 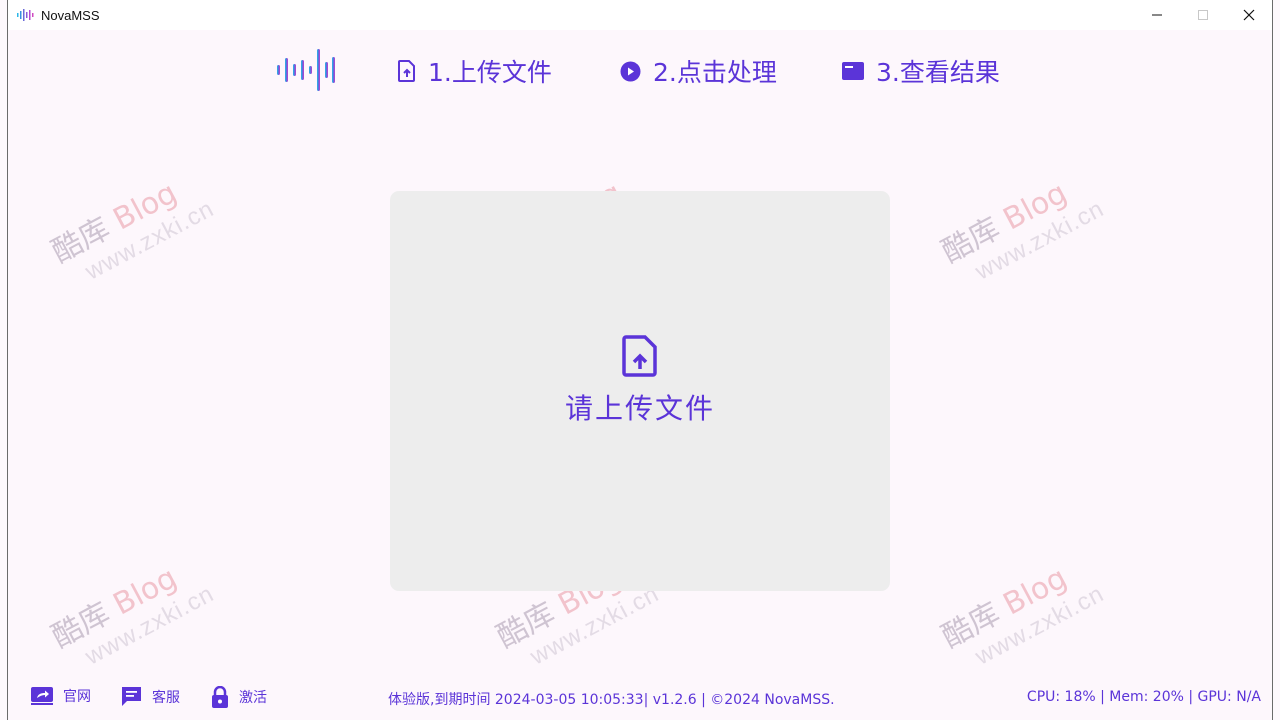 I want to click on title-bar: NovaMSS, so click(x=640, y=15).